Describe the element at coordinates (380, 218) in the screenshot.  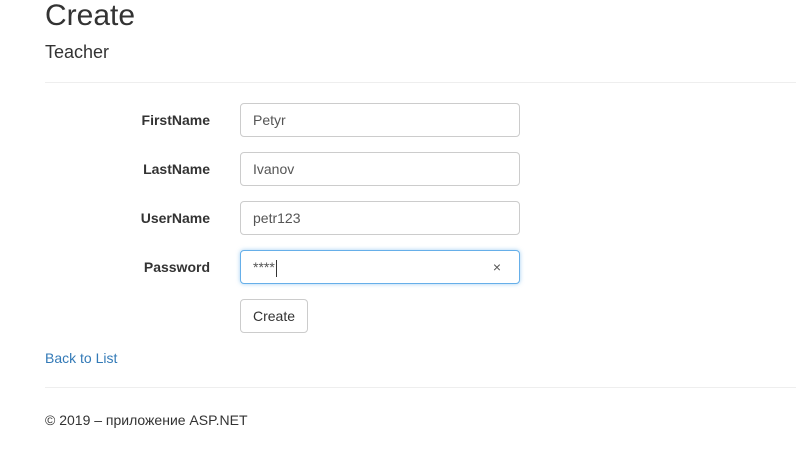
I see `username-field: petr123` at that location.